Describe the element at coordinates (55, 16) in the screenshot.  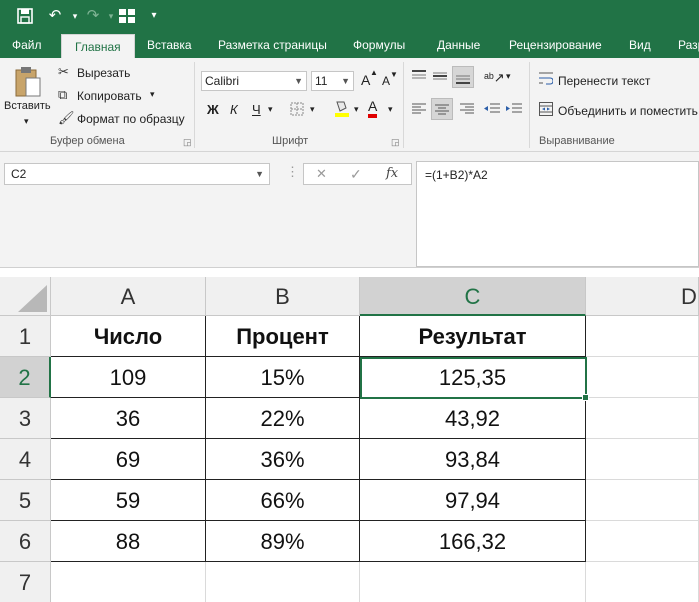
I see `undo-icon: ↶` at that location.